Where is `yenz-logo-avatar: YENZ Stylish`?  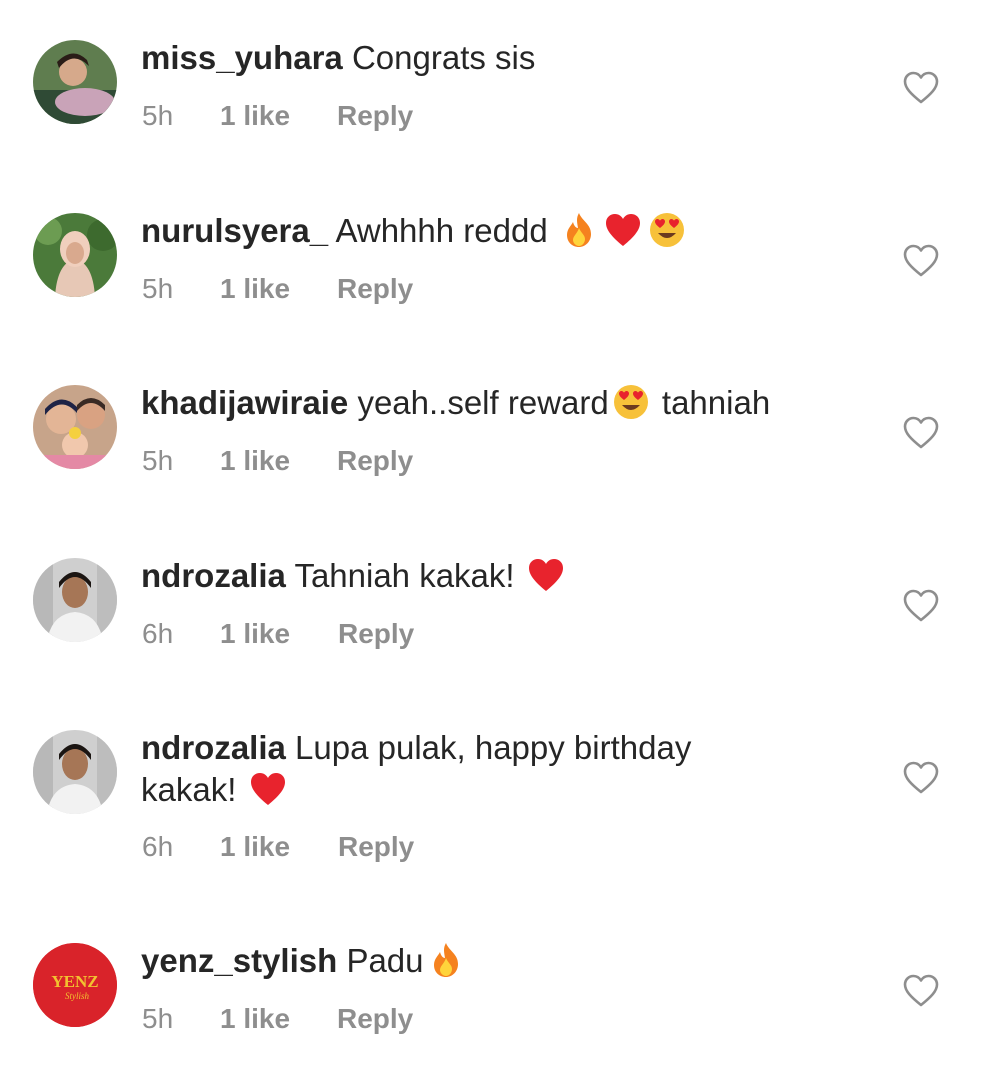 yenz-logo-avatar: YENZ Stylish is located at coordinates (75, 985).